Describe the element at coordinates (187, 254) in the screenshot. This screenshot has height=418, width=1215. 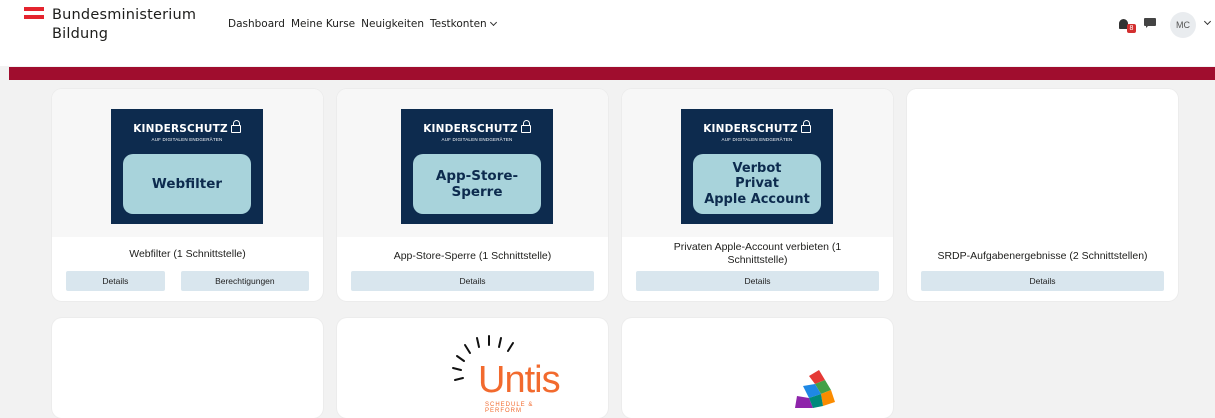
I see `card-title: Webfilter (1 Schnittstelle)` at that location.